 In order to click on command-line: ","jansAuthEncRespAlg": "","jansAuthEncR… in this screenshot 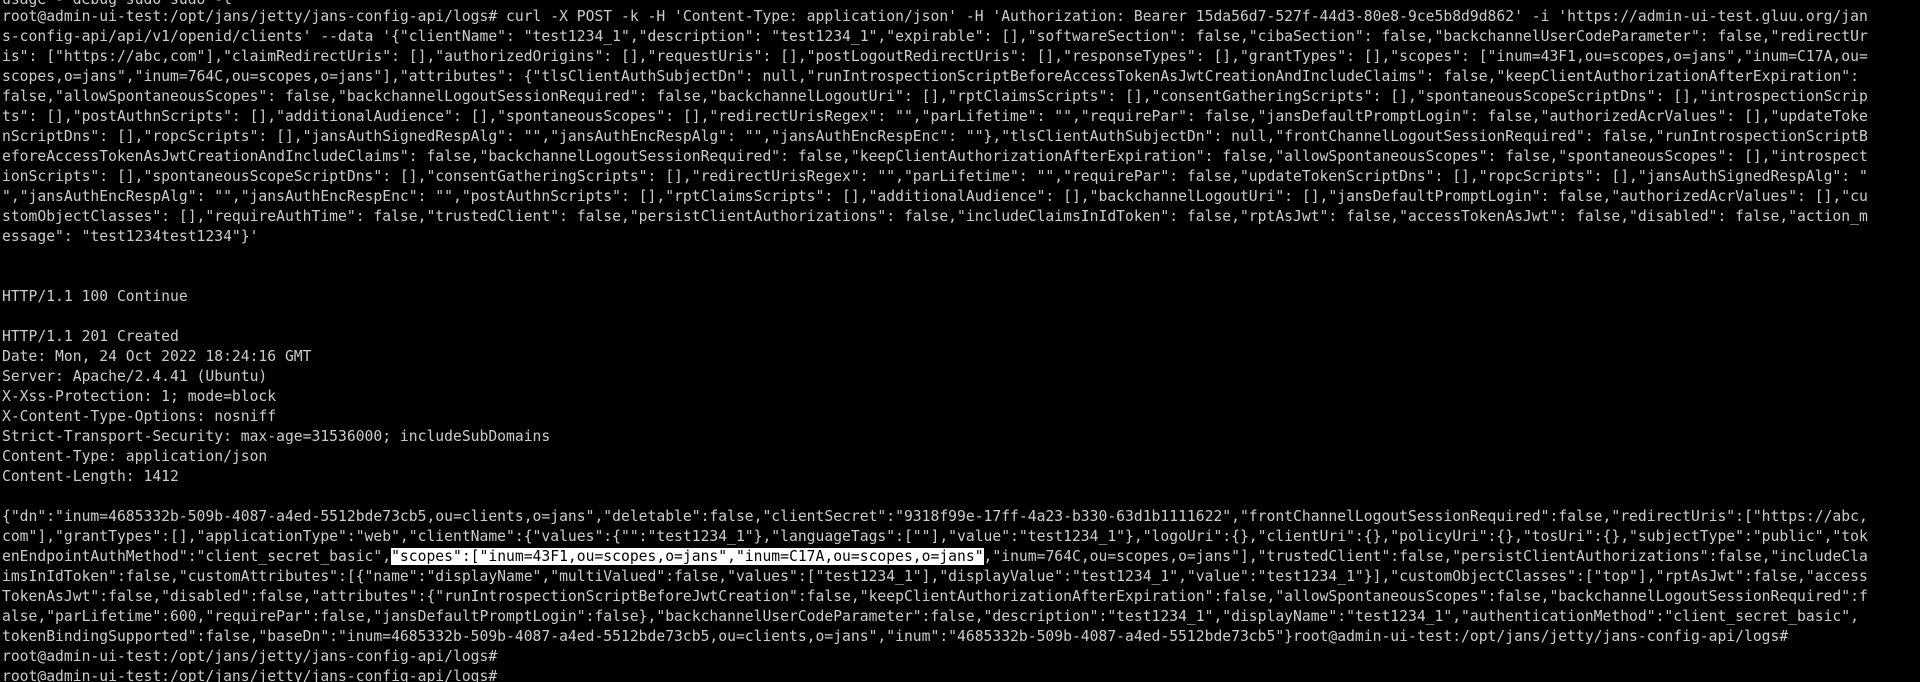, I will do `click(935, 196)`.